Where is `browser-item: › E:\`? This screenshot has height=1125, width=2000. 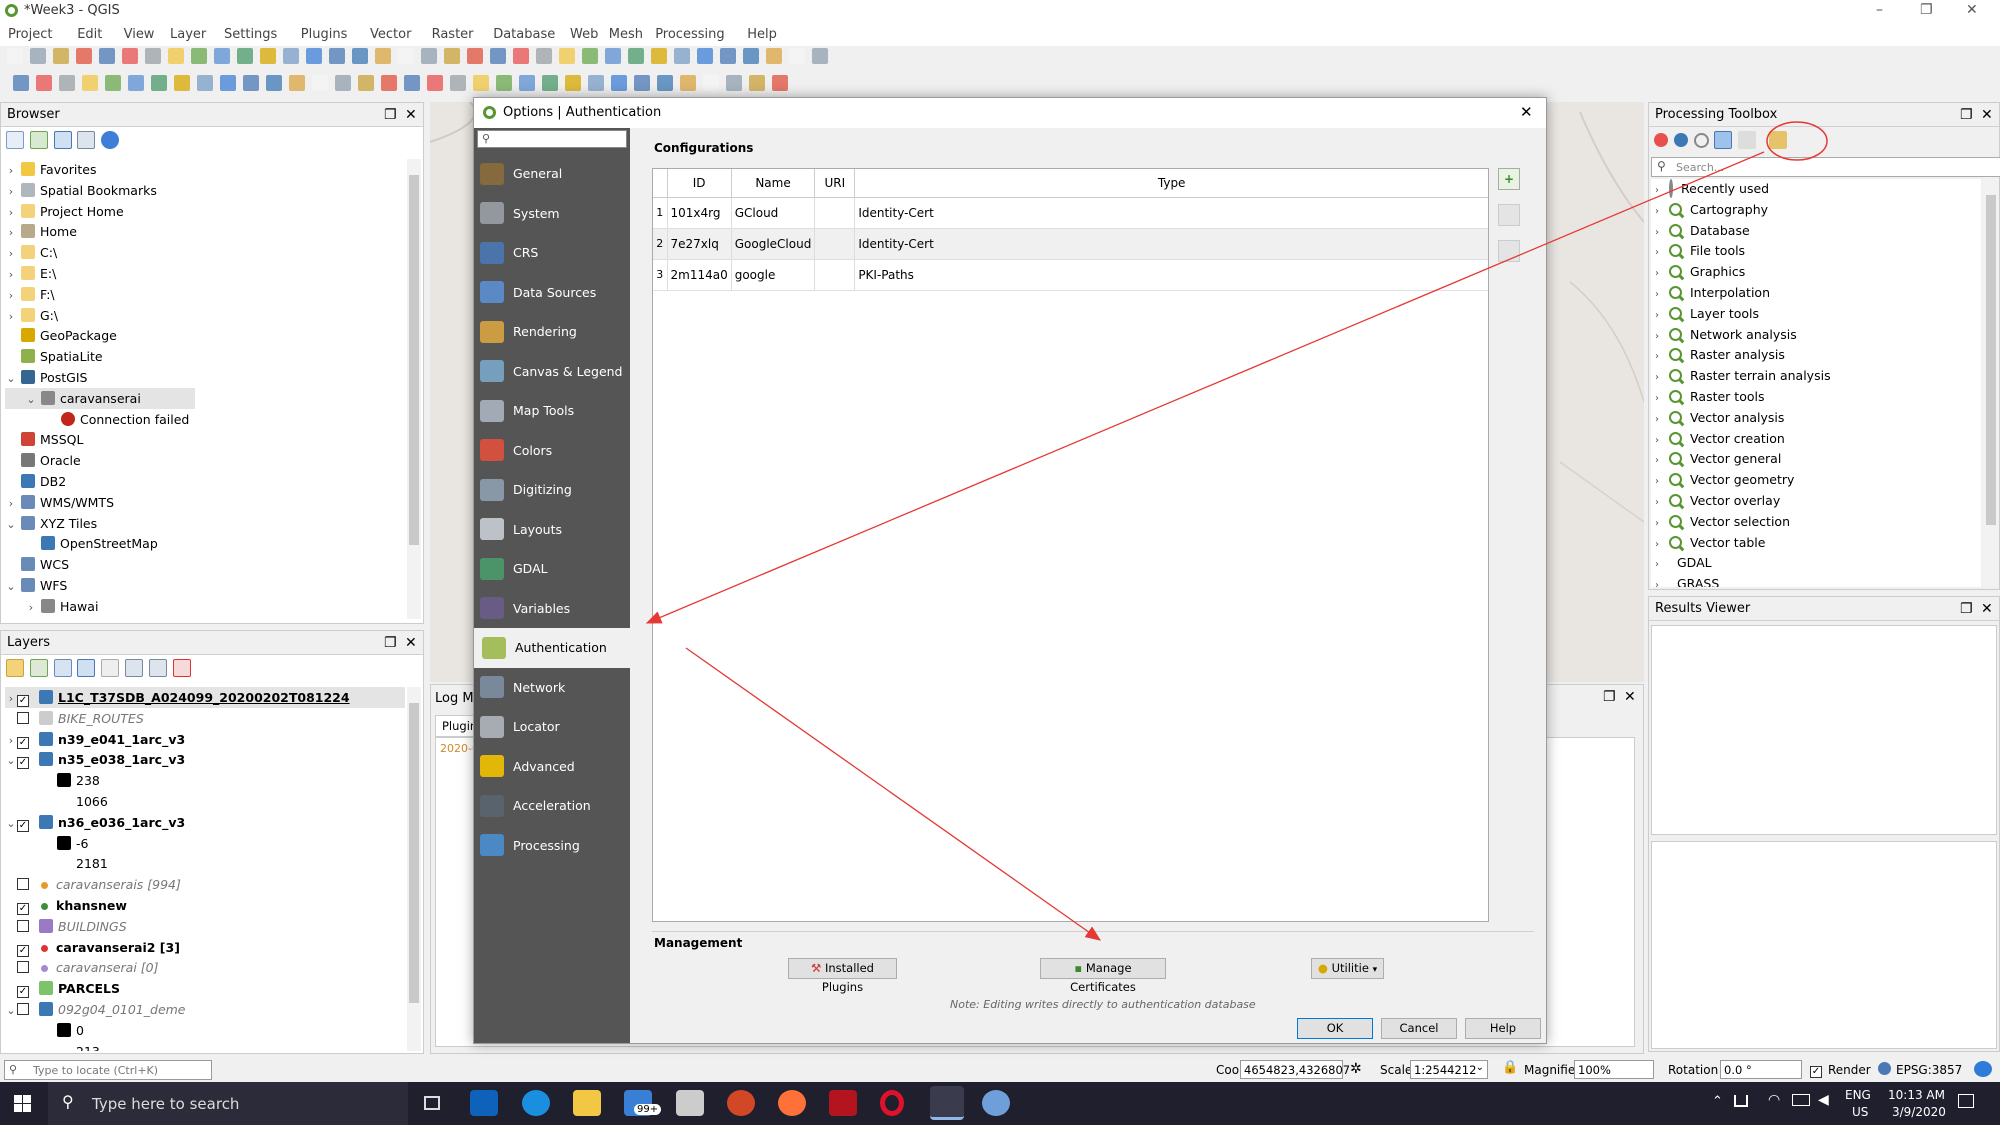
browser-item: › E:\ is located at coordinates (30, 273).